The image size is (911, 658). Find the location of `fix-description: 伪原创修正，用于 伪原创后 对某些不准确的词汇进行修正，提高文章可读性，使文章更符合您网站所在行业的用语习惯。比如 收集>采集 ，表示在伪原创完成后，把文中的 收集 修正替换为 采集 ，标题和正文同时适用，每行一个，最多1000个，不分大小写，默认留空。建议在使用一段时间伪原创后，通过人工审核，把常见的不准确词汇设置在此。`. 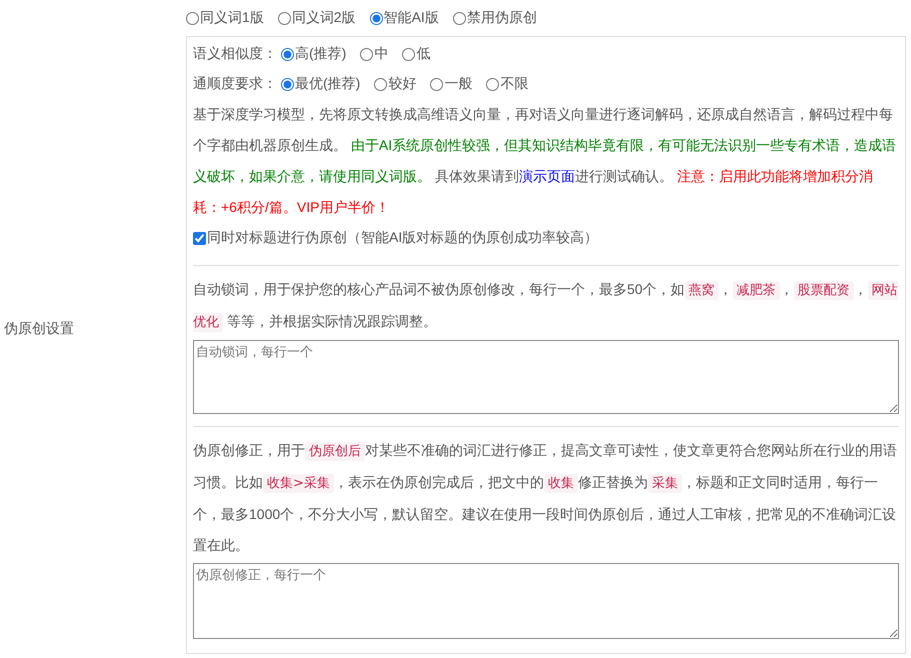

fix-description: 伪原创修正，用于 伪原创后 对某些不准确的词汇进行修正，提高文章可读性，使文章更符合您网站所在行业的用语习惯。比如 收集>采集 ，表示在伪原创完成后，把文中的 收集 修正替换为 采集 ，标题和正文同时适用，每行一个，最多1000个，不分大小写，默认留空。建议在使用一段时间伪原创后，通过人工审核，把常见的不准确词汇设置在此。 is located at coordinates (545, 498).